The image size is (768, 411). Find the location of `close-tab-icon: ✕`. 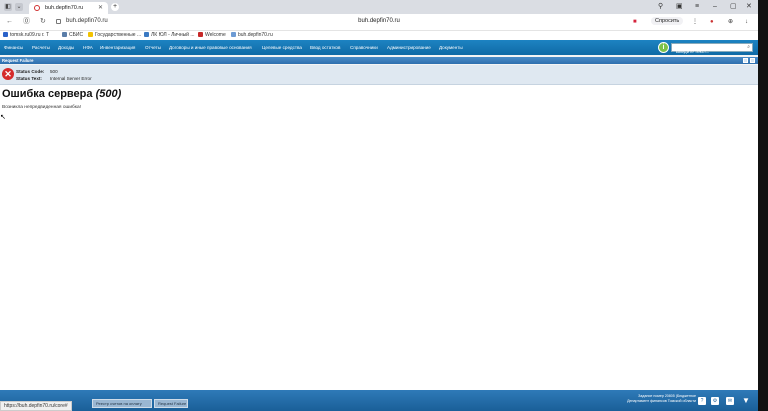

close-tab-icon: ✕ is located at coordinates (100, 7).